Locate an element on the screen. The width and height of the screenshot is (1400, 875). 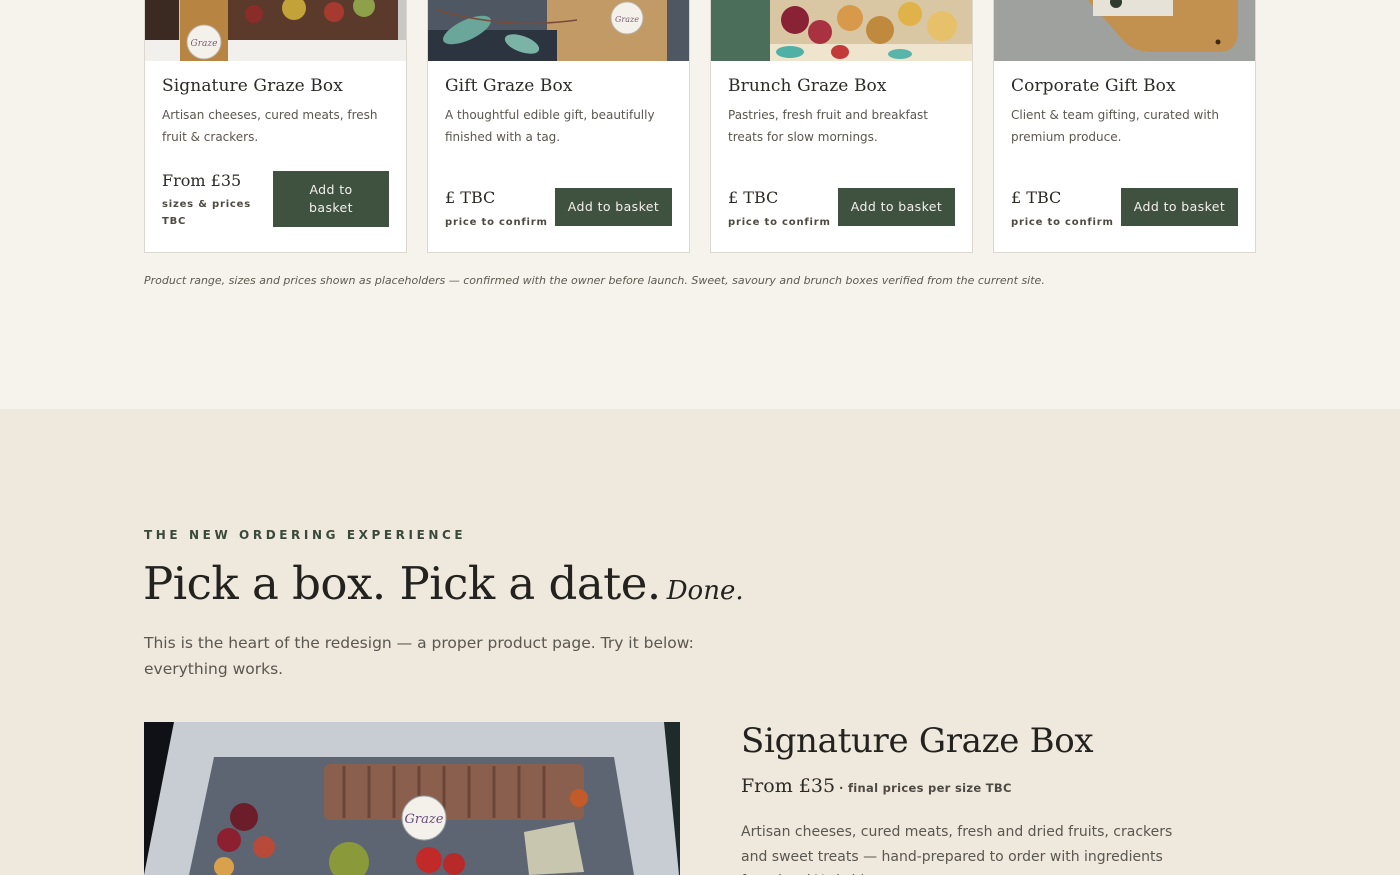
headline-accent: Done. is located at coordinates (705, 591).